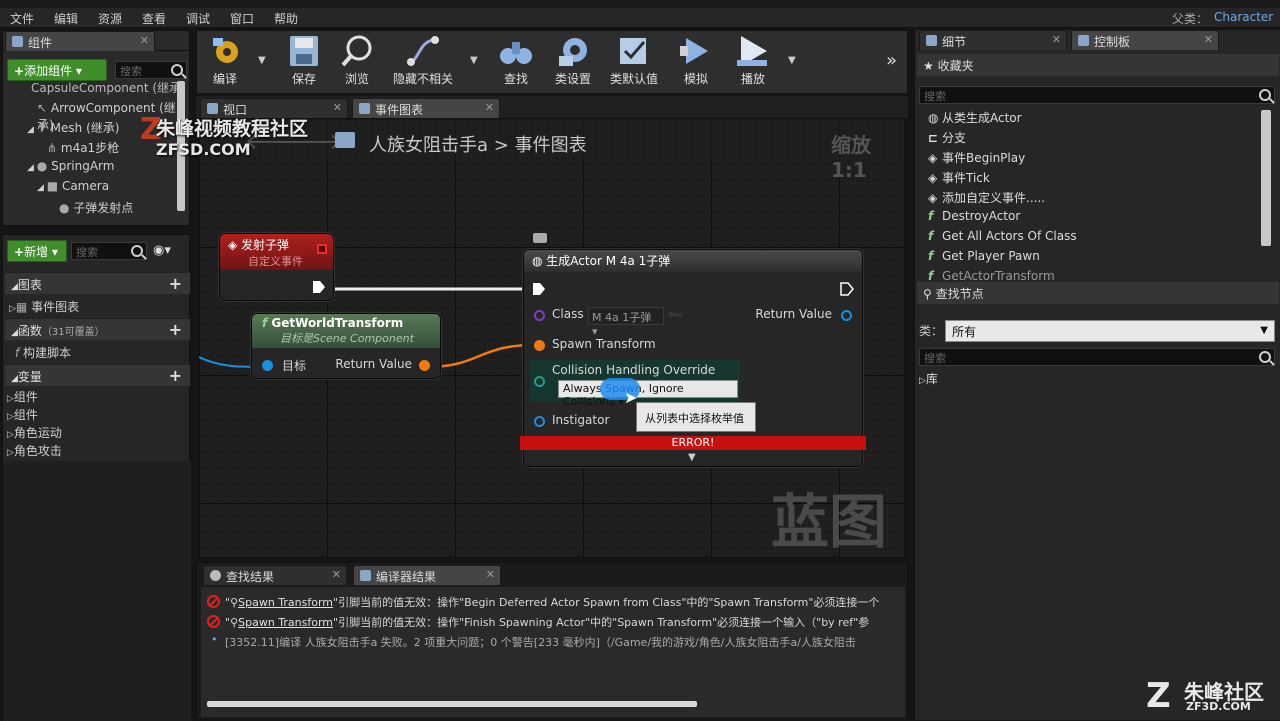  What do you see at coordinates (753, 61) in the screenshot?
I see `play-button: 播放` at bounding box center [753, 61].